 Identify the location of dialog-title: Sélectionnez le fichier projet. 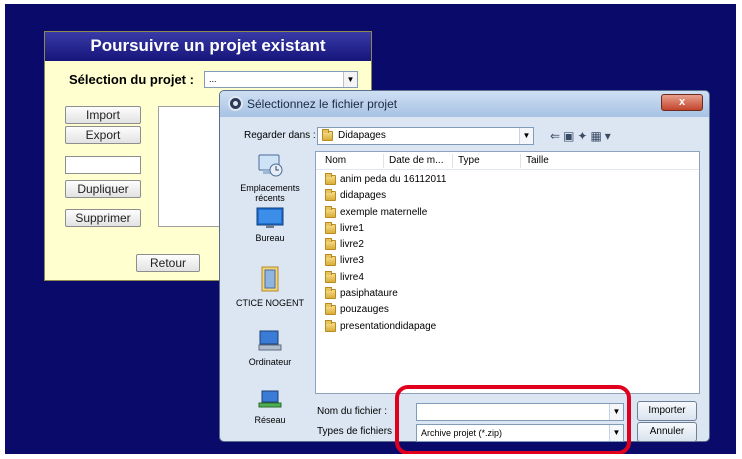
(322, 104).